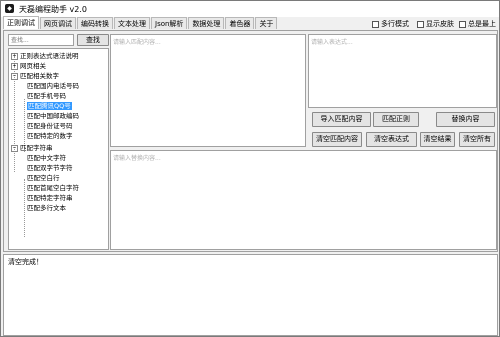 This screenshot has width=500, height=337. Describe the element at coordinates (53, 9) in the screenshot. I see `window-title: 天磊编程助手 v2.0` at that location.